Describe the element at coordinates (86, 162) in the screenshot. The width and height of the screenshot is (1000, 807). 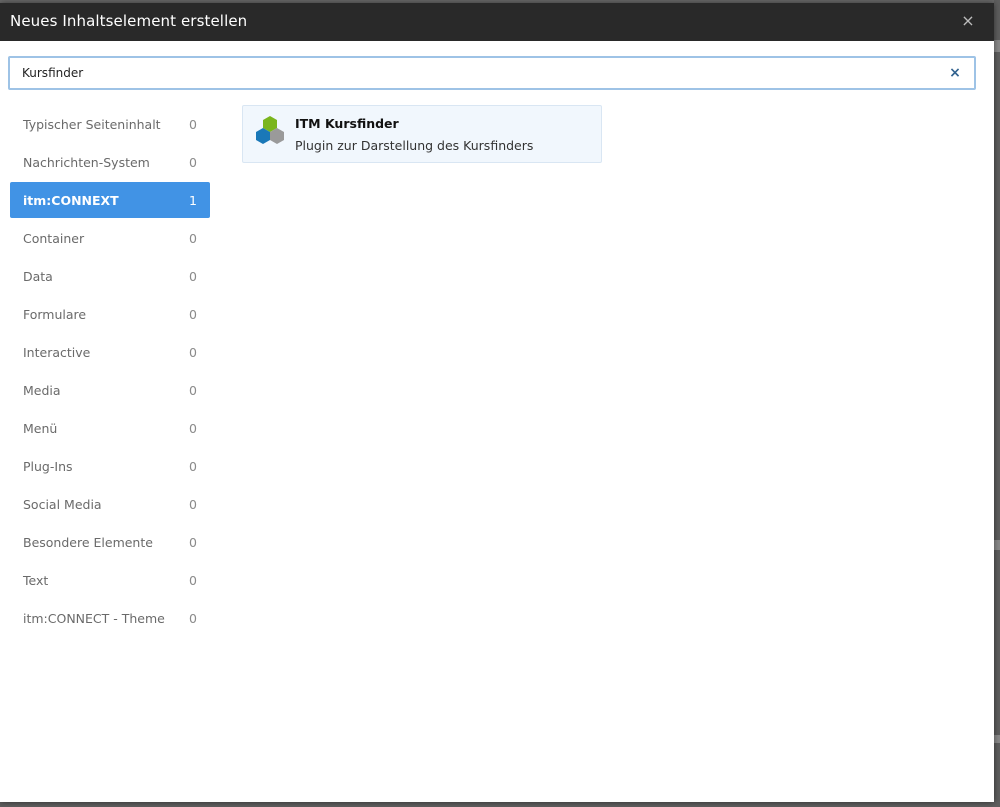
I see `category-label: Nachrichten-System` at that location.